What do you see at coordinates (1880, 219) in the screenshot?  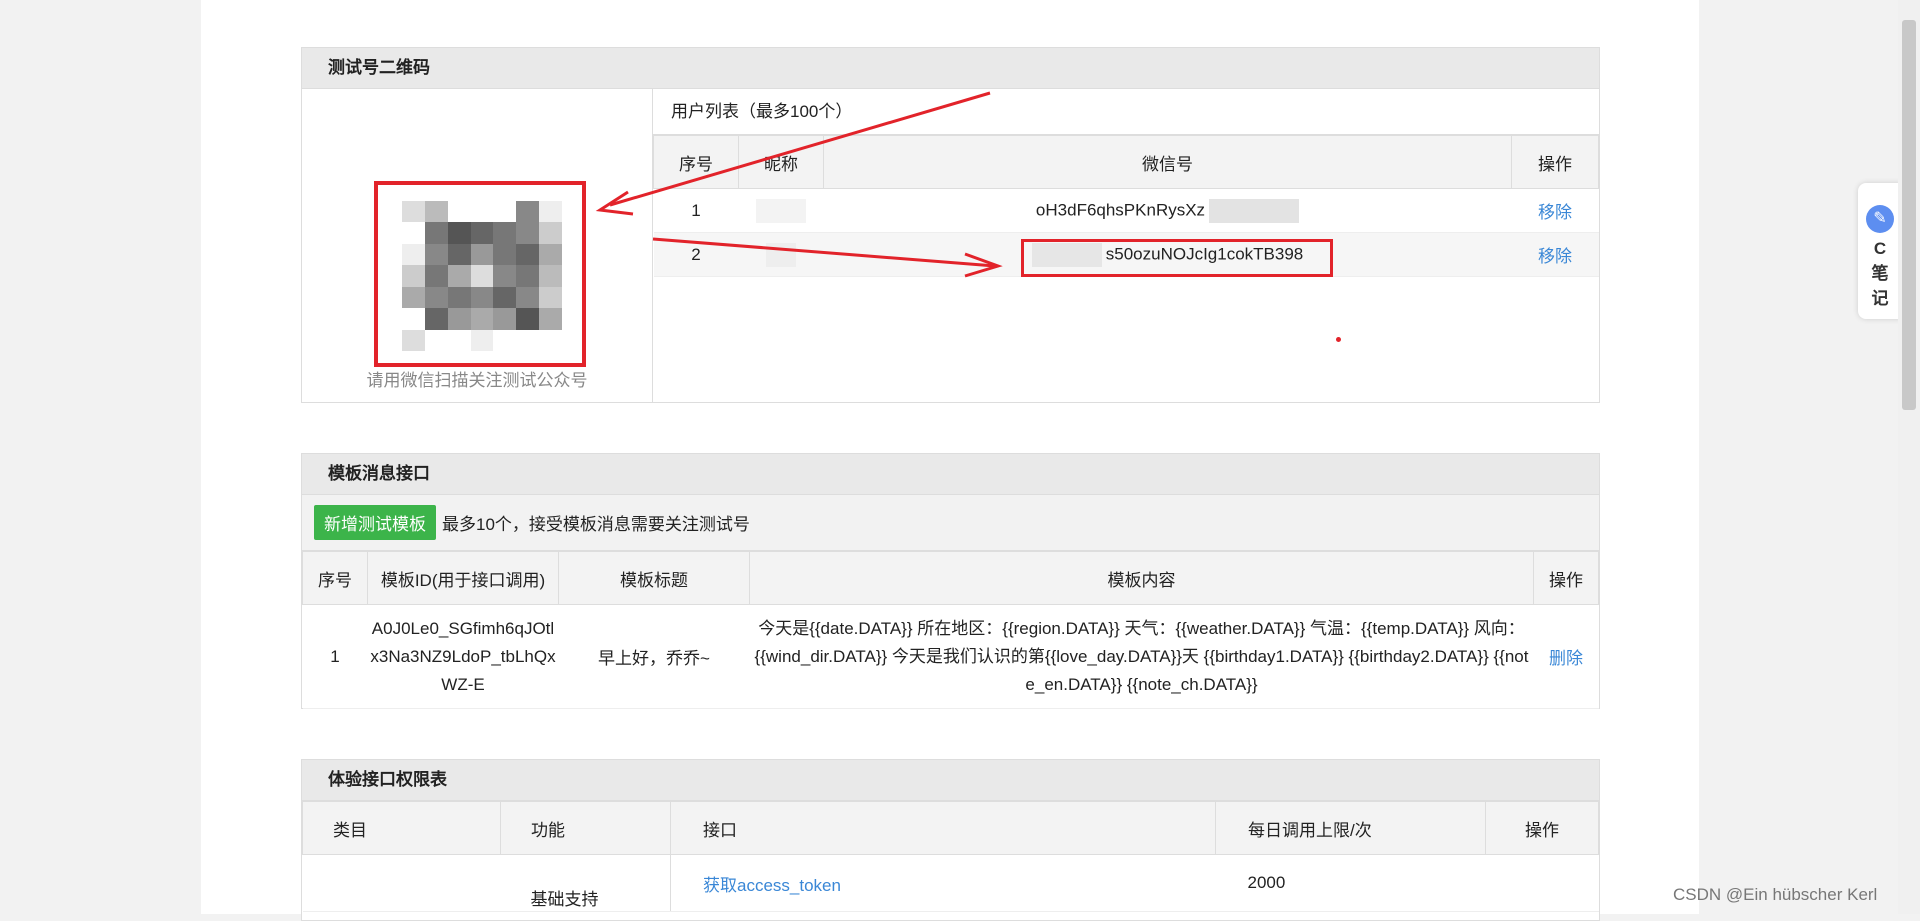 I see `note-icon: ✎` at bounding box center [1880, 219].